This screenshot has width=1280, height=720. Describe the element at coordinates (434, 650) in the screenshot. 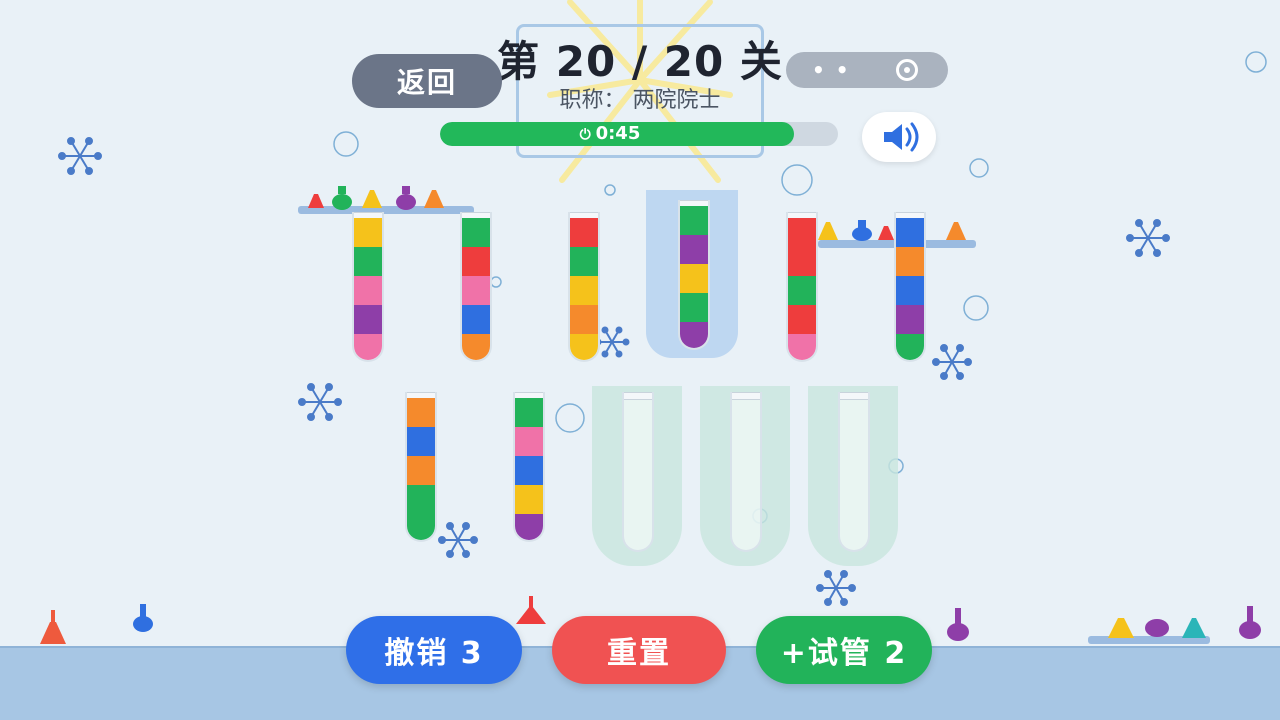

I see `undo-button: 撤销 3` at that location.